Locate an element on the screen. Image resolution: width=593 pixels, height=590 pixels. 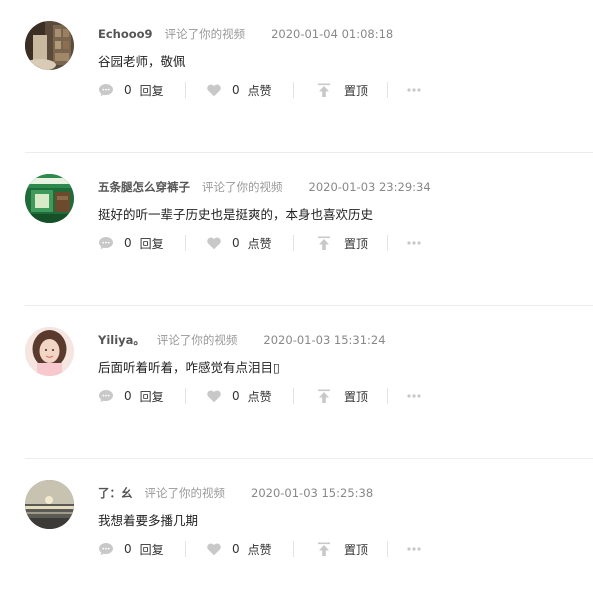
comment-meta: 了：幺 评论了你的视频 2020-01-03 15:25:38 is located at coordinates (235, 493).